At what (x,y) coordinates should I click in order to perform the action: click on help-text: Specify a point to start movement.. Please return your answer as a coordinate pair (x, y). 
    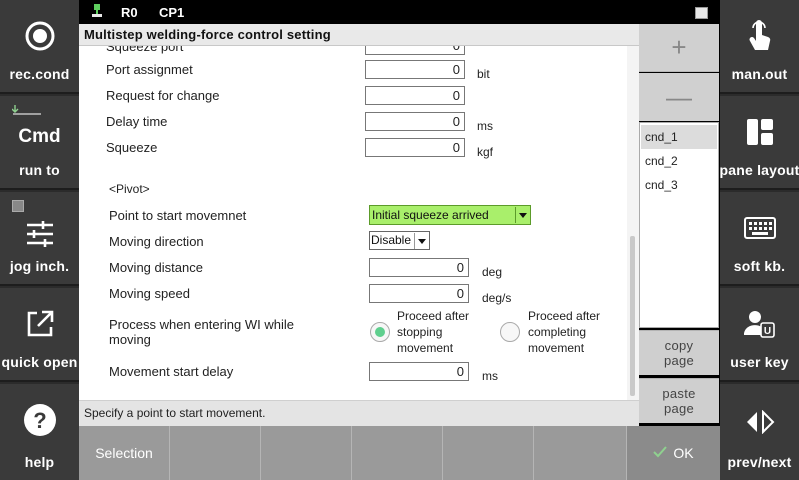
    Looking at the image, I should click on (175, 413).